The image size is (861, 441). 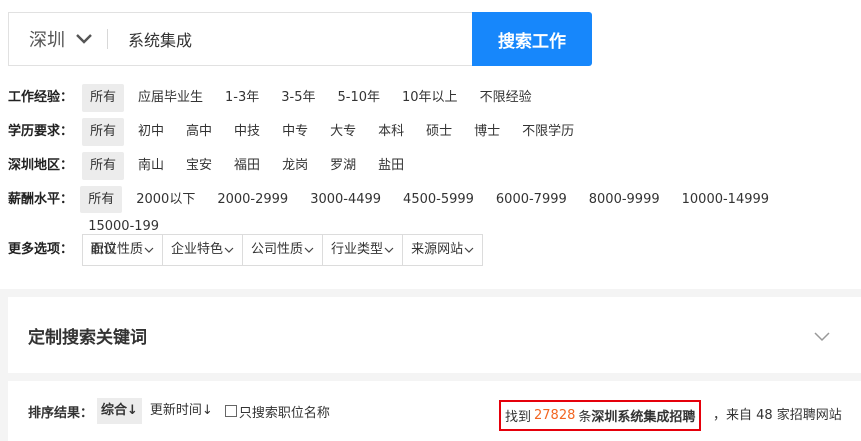 What do you see at coordinates (345, 199) in the screenshot?
I see `filter-option: 3000-4499` at bounding box center [345, 199].